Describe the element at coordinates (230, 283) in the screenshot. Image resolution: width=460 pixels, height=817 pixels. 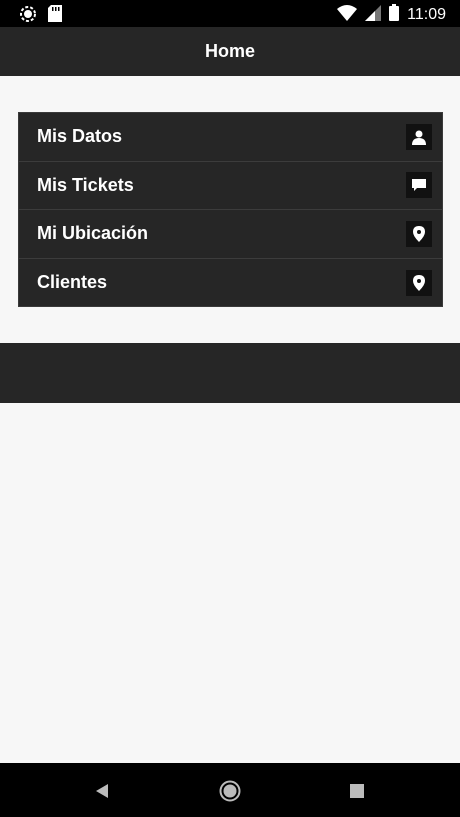
I see `menu-item-clientes: Clientes` at that location.